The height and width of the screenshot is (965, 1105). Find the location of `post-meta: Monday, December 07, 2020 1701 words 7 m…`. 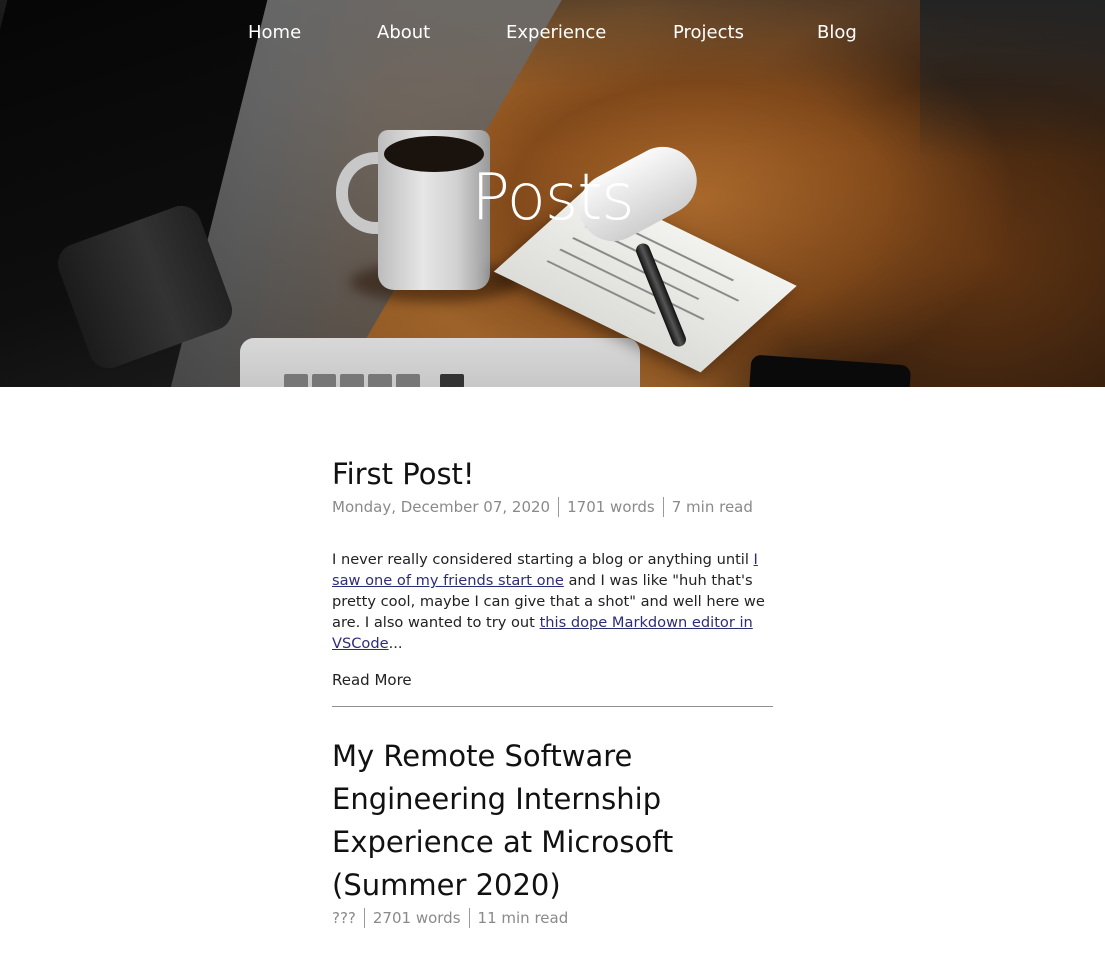

post-meta: Monday, December 07, 2020 1701 words 7 m… is located at coordinates (552, 507).